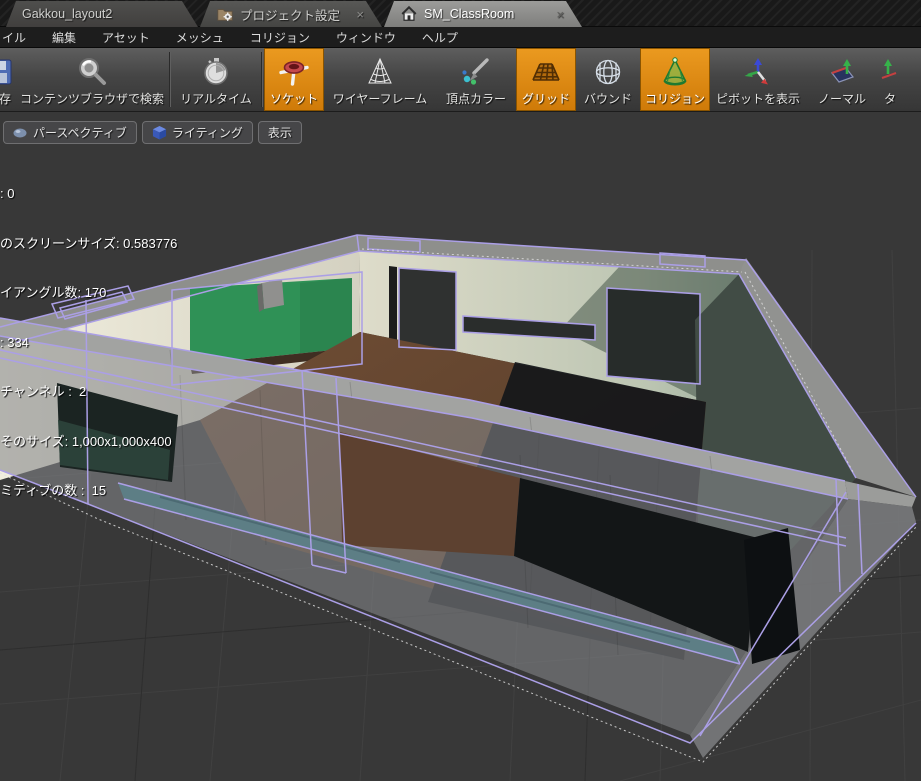 This screenshot has height=781, width=921. I want to click on tab-project-settings: プロジェクト設定 ×, so click(291, 14).